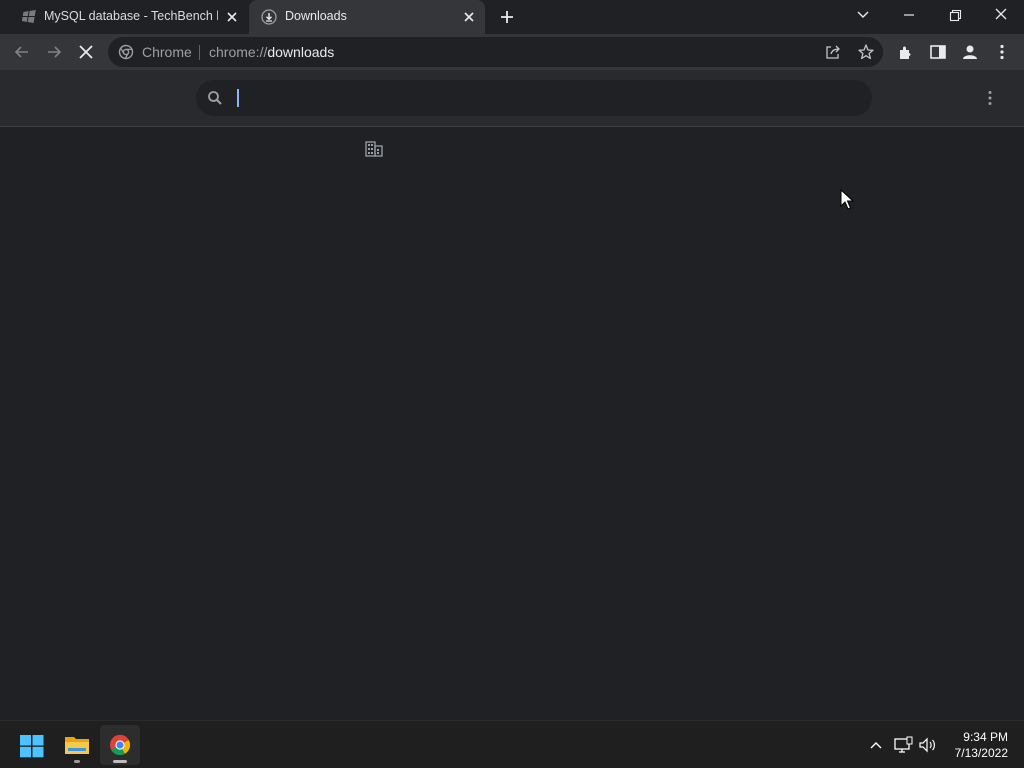  What do you see at coordinates (909, 15) in the screenshot?
I see `minimize-icon` at bounding box center [909, 15].